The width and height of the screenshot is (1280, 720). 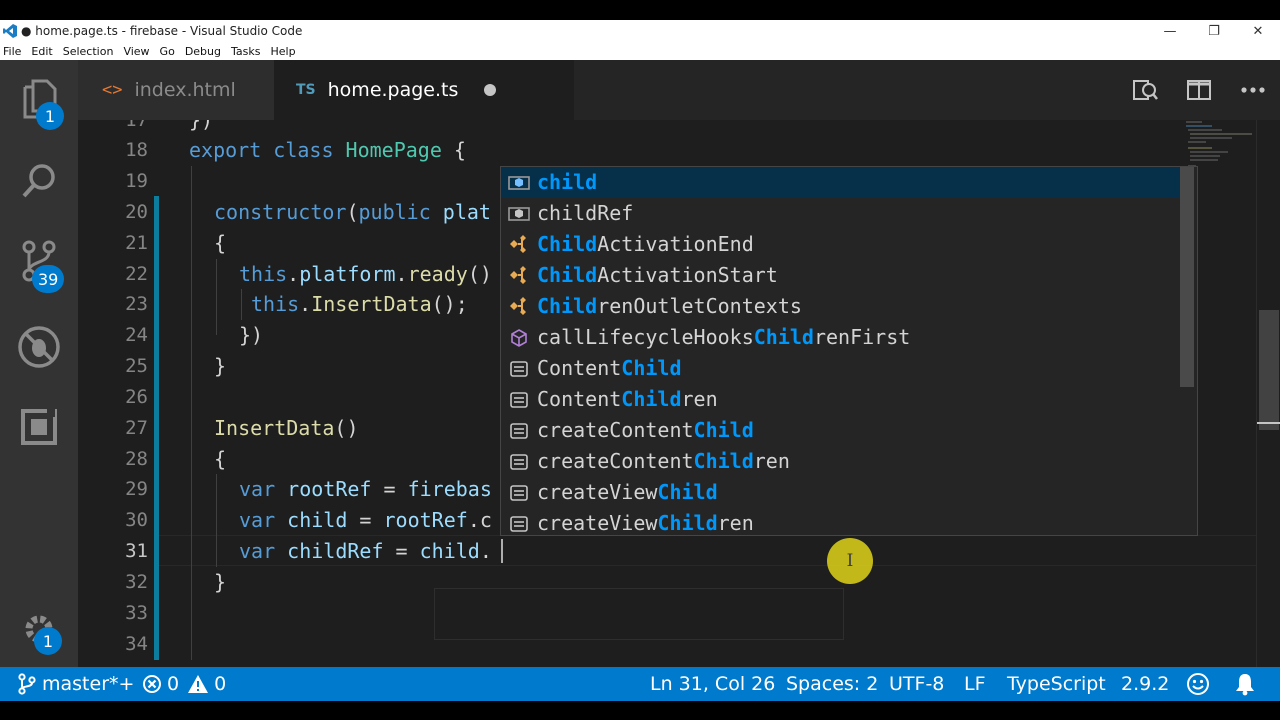 I want to click on extensions-button, so click(x=39, y=427).